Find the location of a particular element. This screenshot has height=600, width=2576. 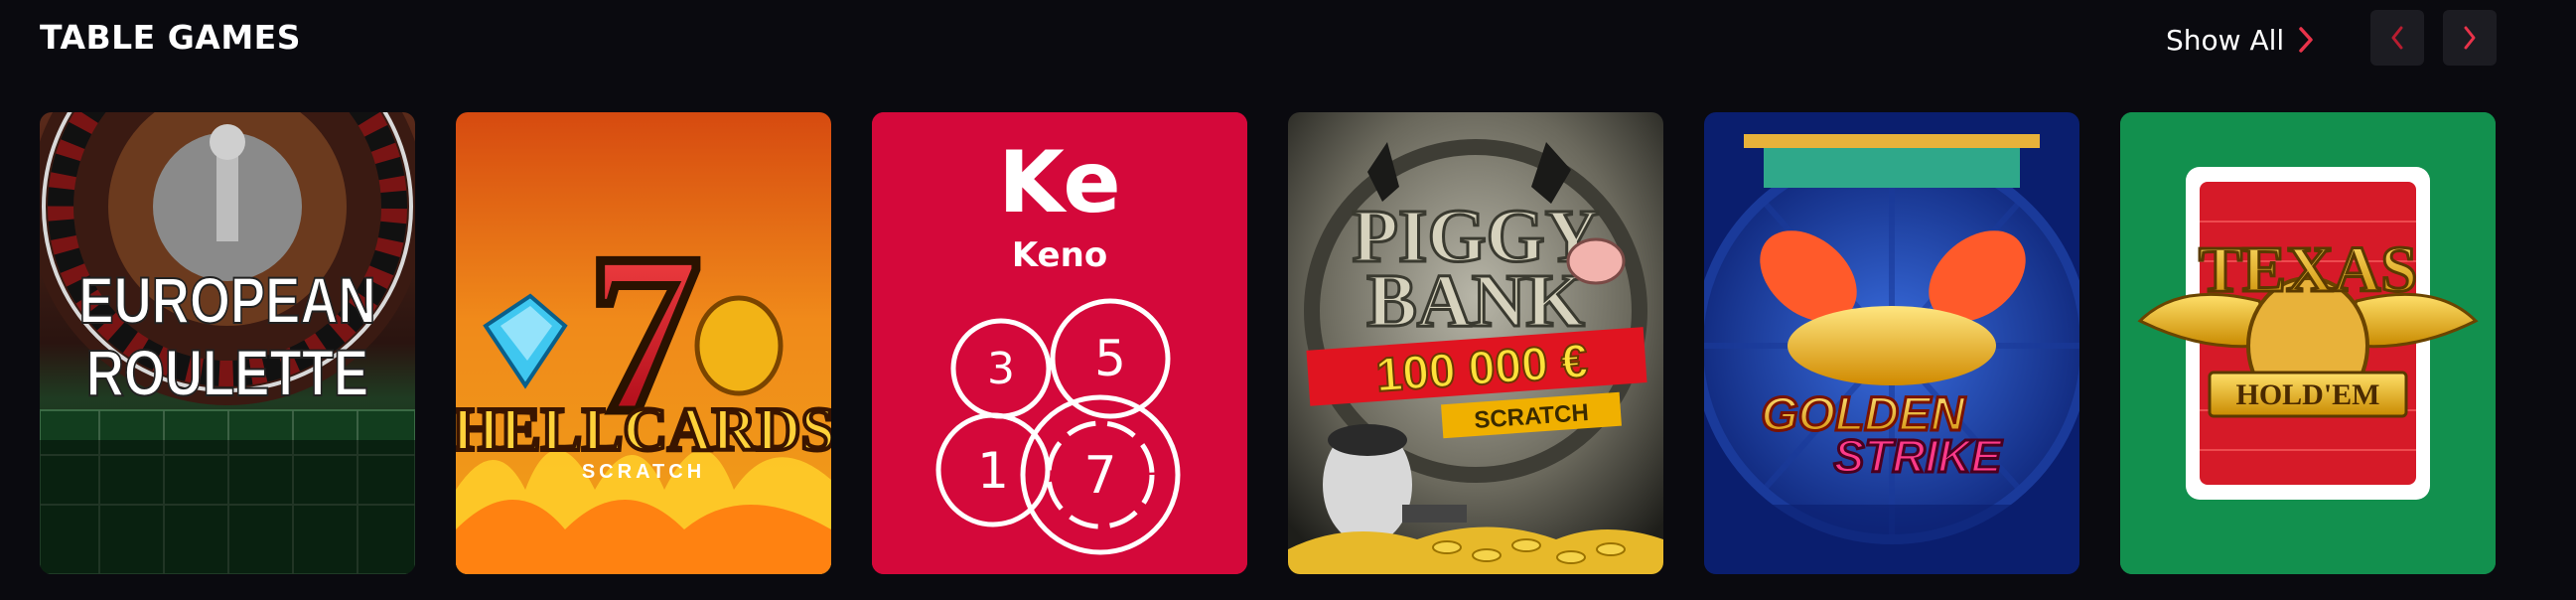

seven-diamond-bell-icon: 7 HELLCARDS SCRATCH is located at coordinates (643, 343).